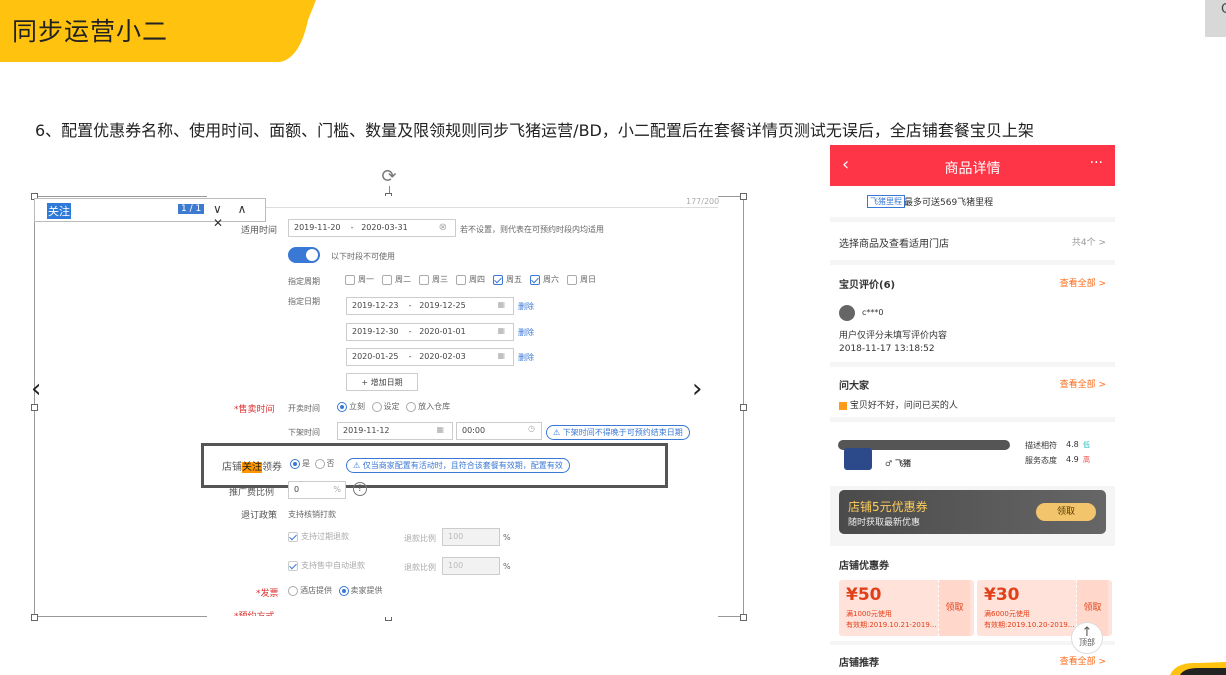  What do you see at coordinates (888, 507) in the screenshot?
I see `banner-title: 店铺5元优惠券` at bounding box center [888, 507].